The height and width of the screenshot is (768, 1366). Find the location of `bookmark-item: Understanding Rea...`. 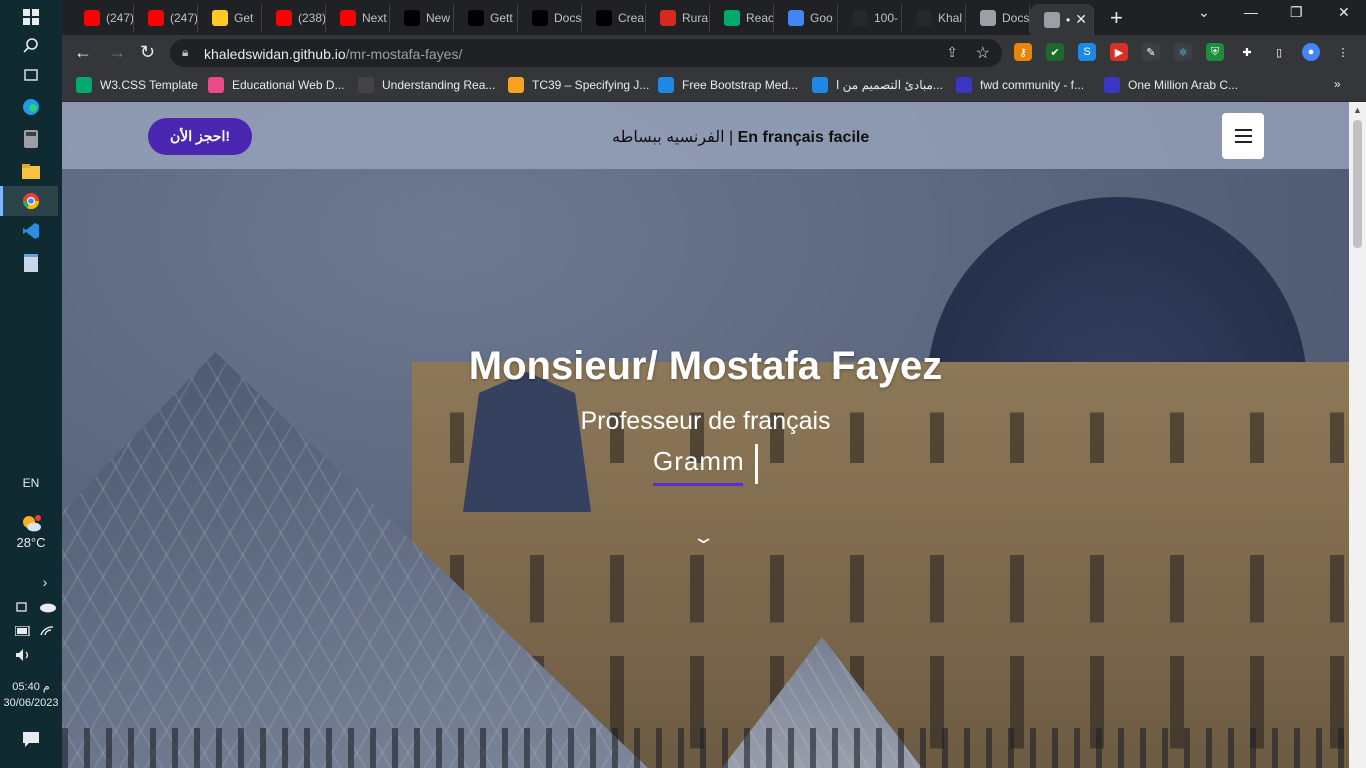

bookmark-item: Understanding Rea... is located at coordinates (426, 85).